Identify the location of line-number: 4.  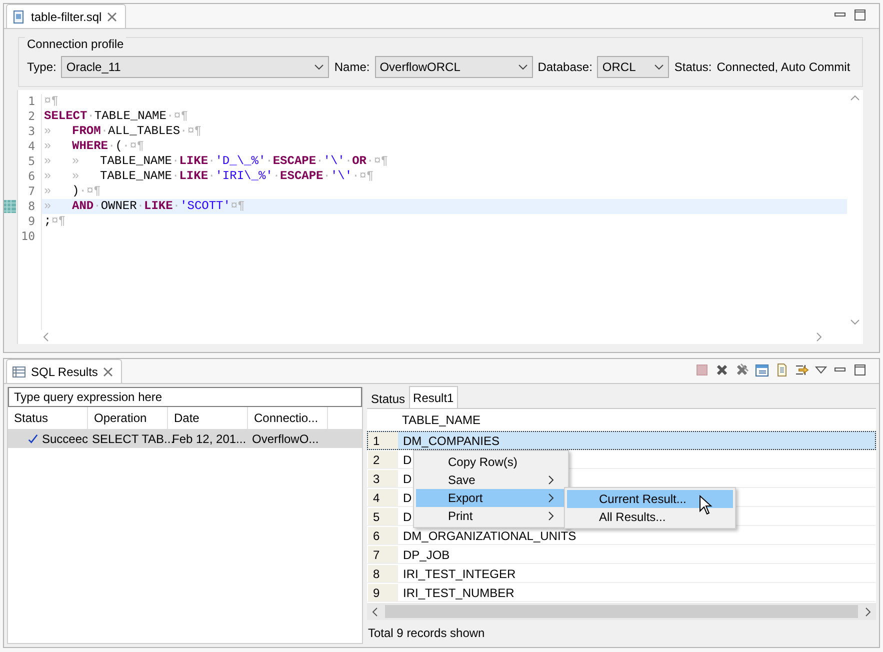
(31, 146).